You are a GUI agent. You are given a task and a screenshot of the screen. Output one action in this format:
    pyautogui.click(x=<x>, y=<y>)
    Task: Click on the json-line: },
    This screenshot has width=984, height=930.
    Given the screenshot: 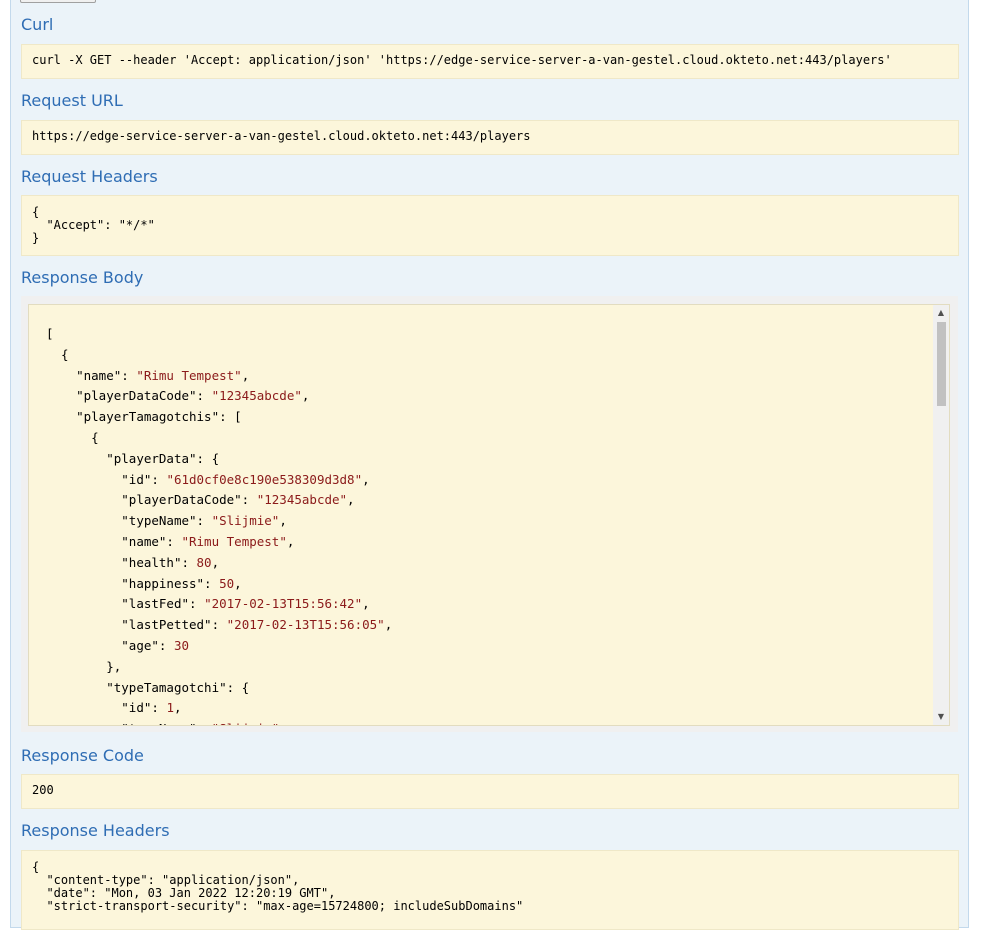 What is the action you would take?
    pyautogui.click(x=84, y=666)
    